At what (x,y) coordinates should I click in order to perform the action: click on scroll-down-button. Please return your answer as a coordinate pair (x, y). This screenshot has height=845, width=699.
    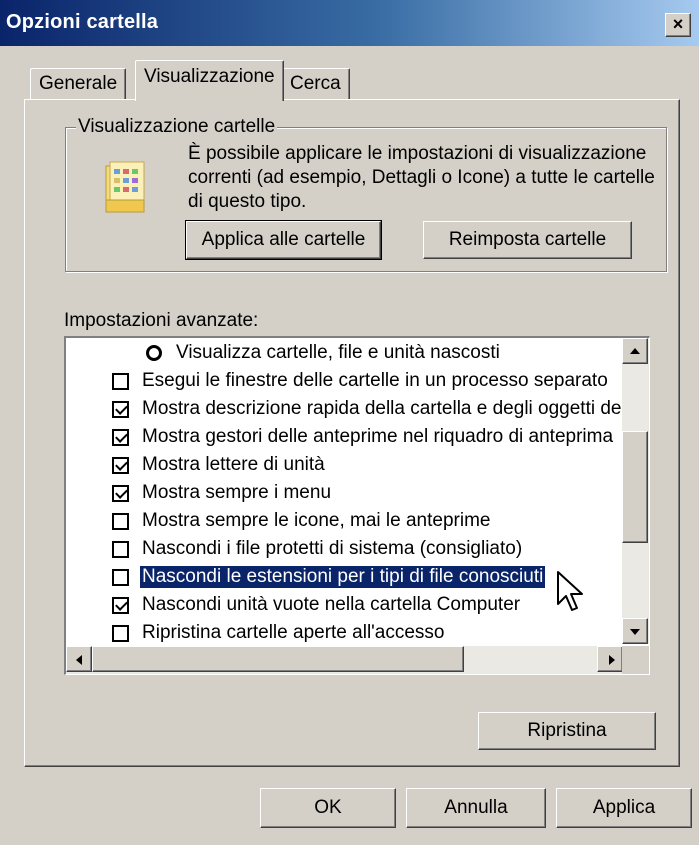
    Looking at the image, I should click on (635, 631).